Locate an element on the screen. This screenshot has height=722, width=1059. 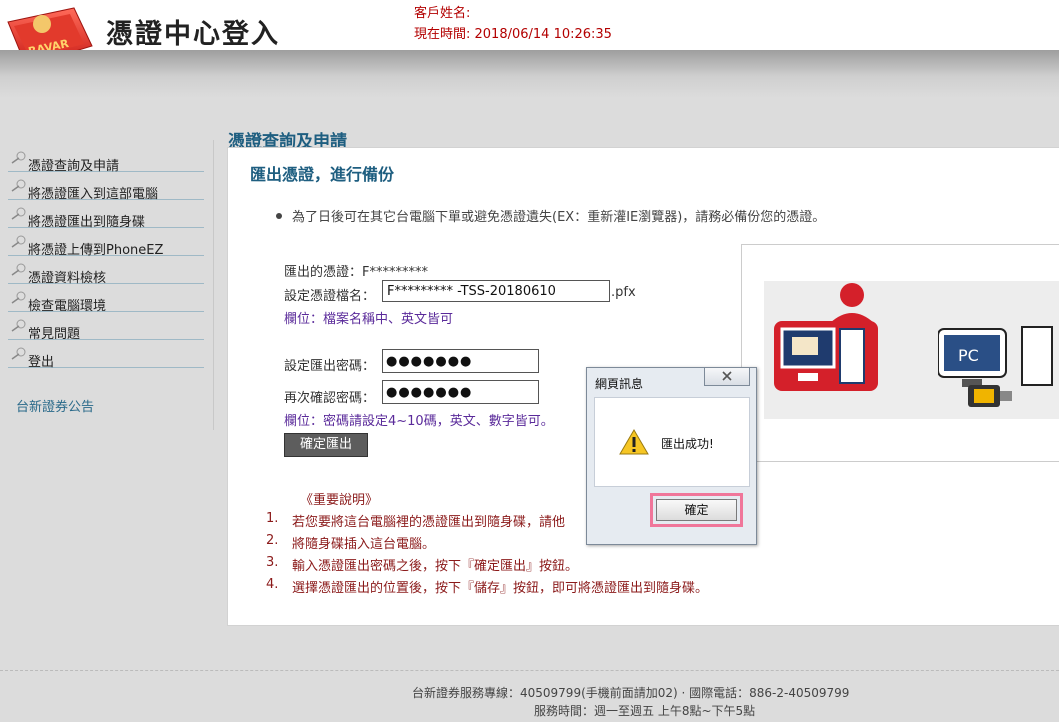
pc-usb-icon: PC is located at coordinates (995, 366).